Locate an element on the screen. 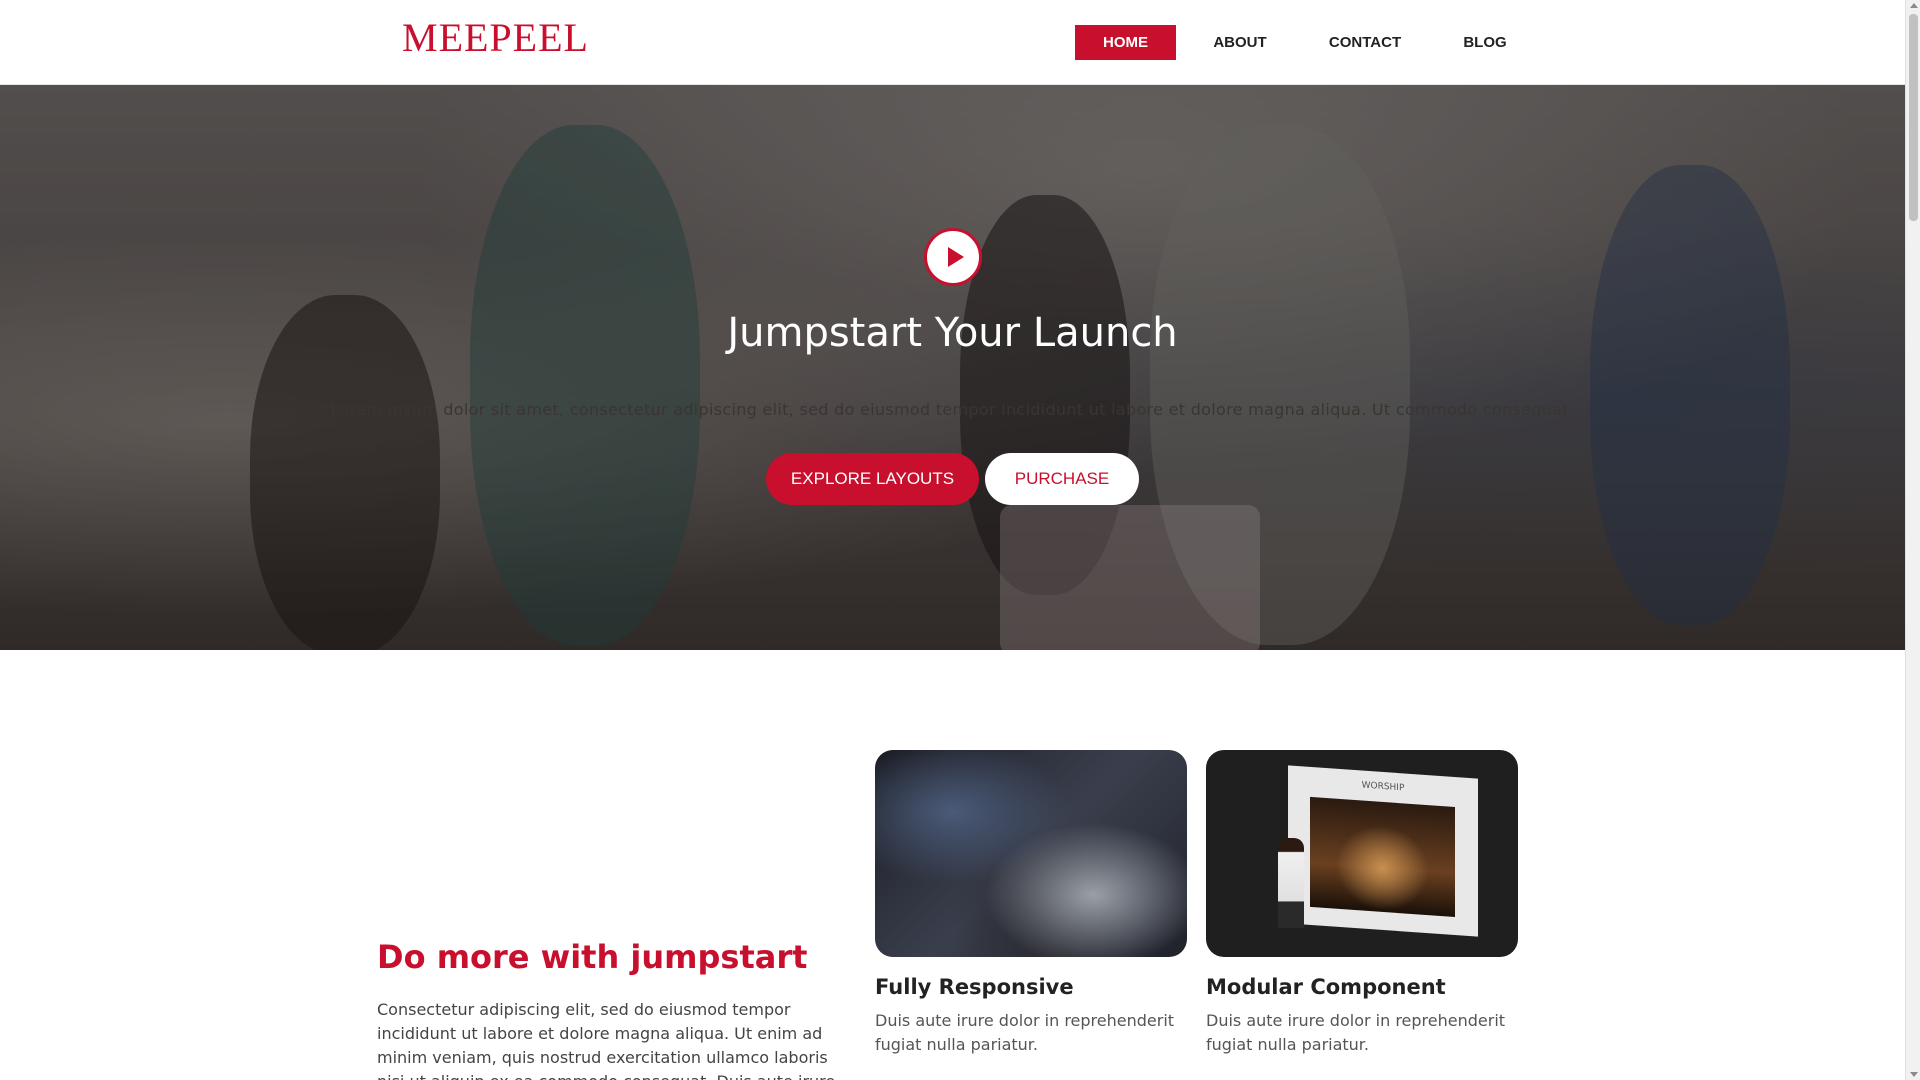 The width and height of the screenshot is (1920, 1080). feature-image-audience is located at coordinates (1031, 853).